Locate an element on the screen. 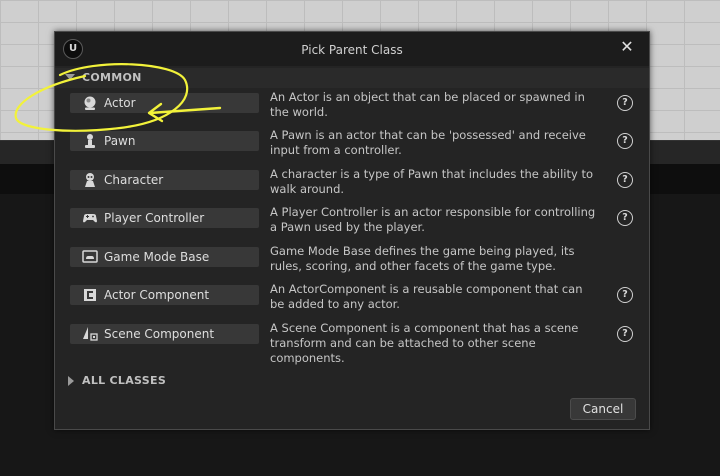 This screenshot has width=720, height=476. chevron-down-icon is located at coordinates (70, 77).